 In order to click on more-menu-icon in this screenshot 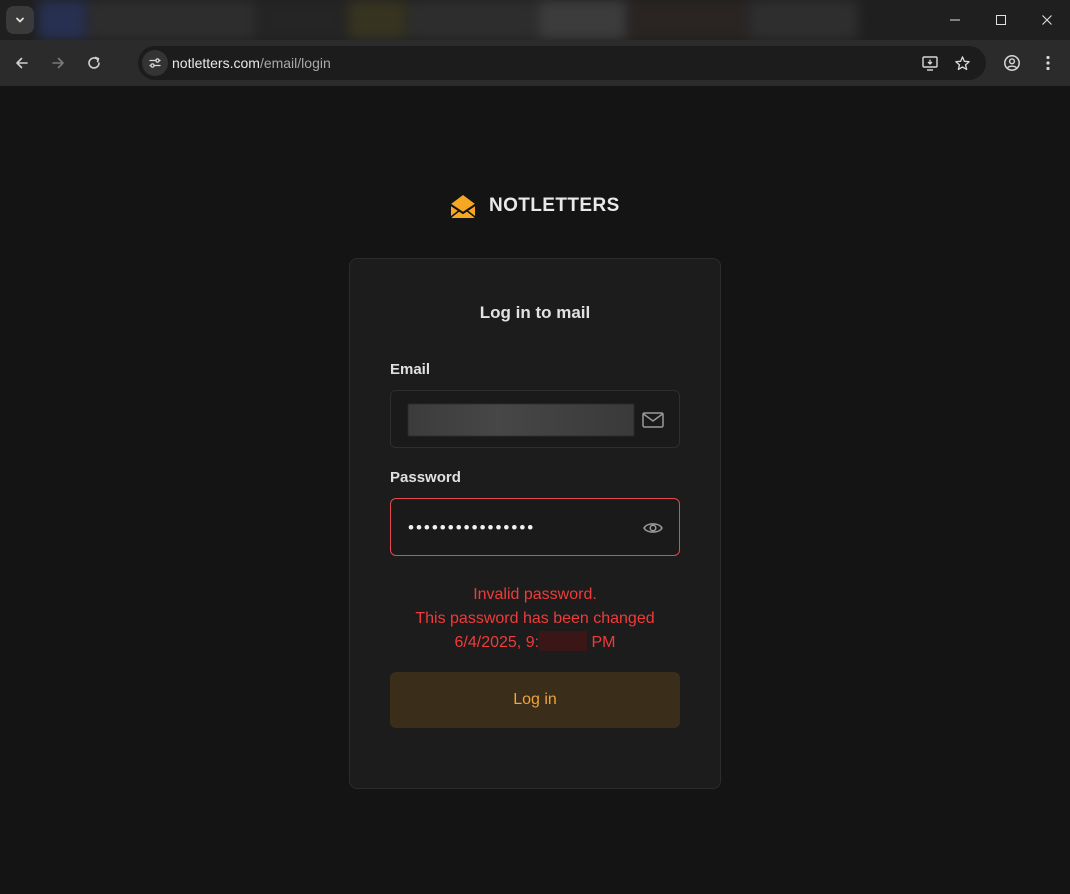, I will do `click(1048, 63)`.